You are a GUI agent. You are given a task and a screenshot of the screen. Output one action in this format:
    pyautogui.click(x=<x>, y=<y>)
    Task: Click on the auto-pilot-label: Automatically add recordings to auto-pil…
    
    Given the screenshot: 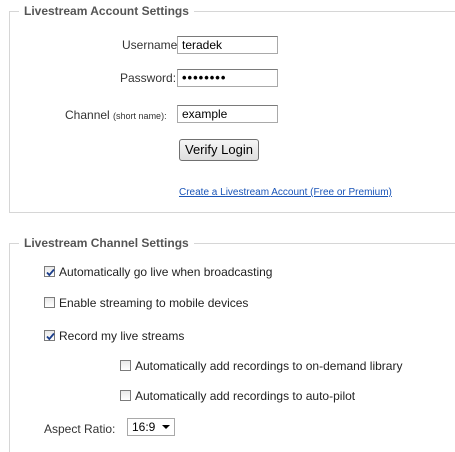 What is the action you would take?
    pyautogui.click(x=245, y=396)
    